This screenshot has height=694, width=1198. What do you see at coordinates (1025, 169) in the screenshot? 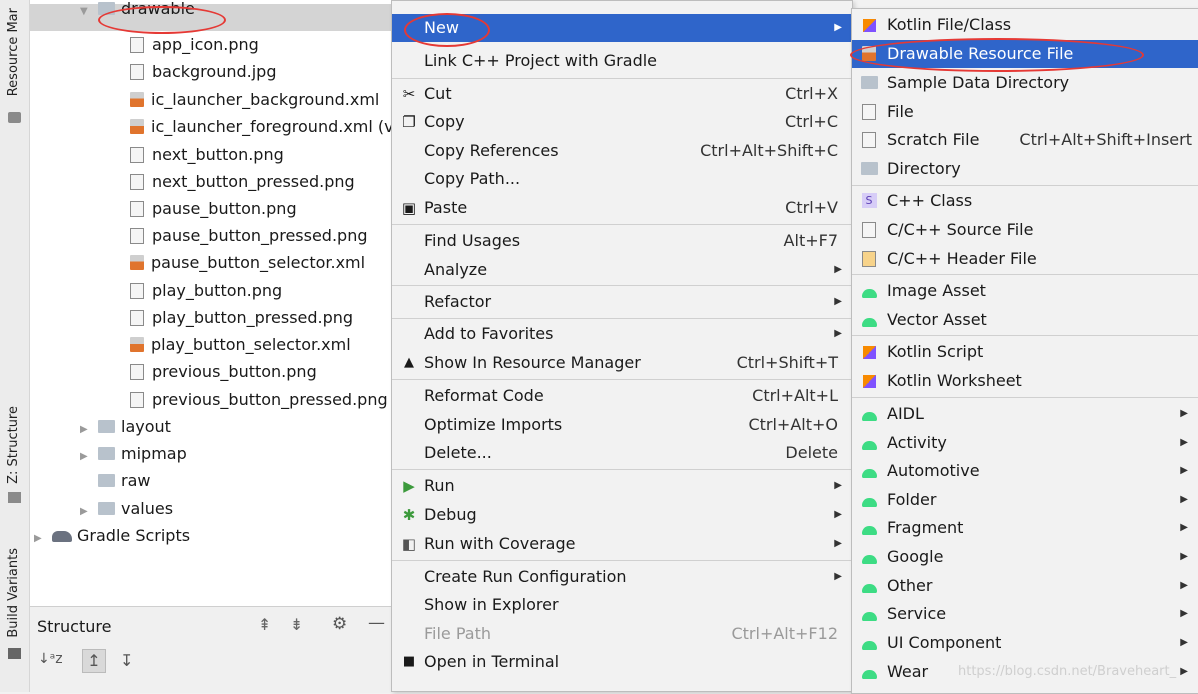
I see `submenu-directory: Directory` at bounding box center [1025, 169].